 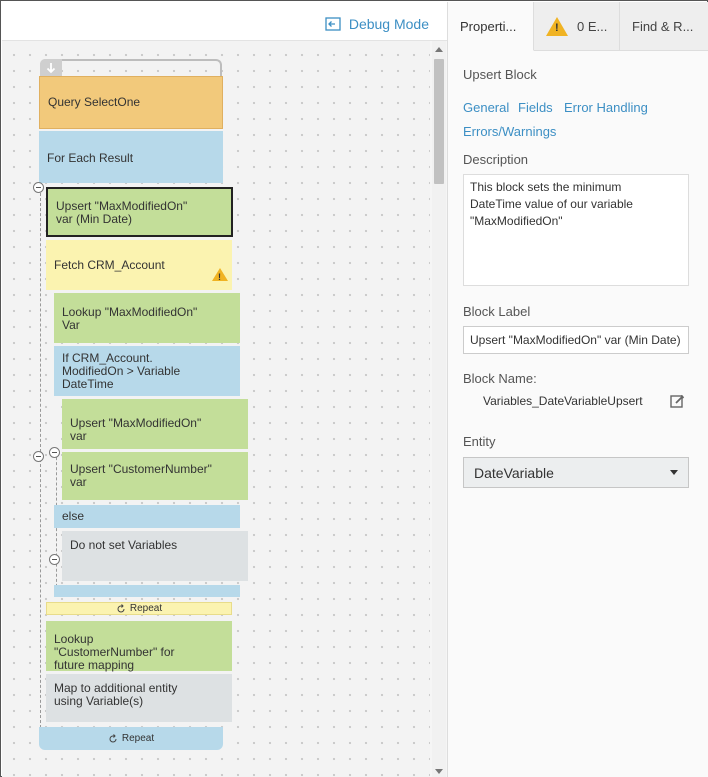 I want to click on errors-warnings-link: Errors/Warnings, so click(x=509, y=131).